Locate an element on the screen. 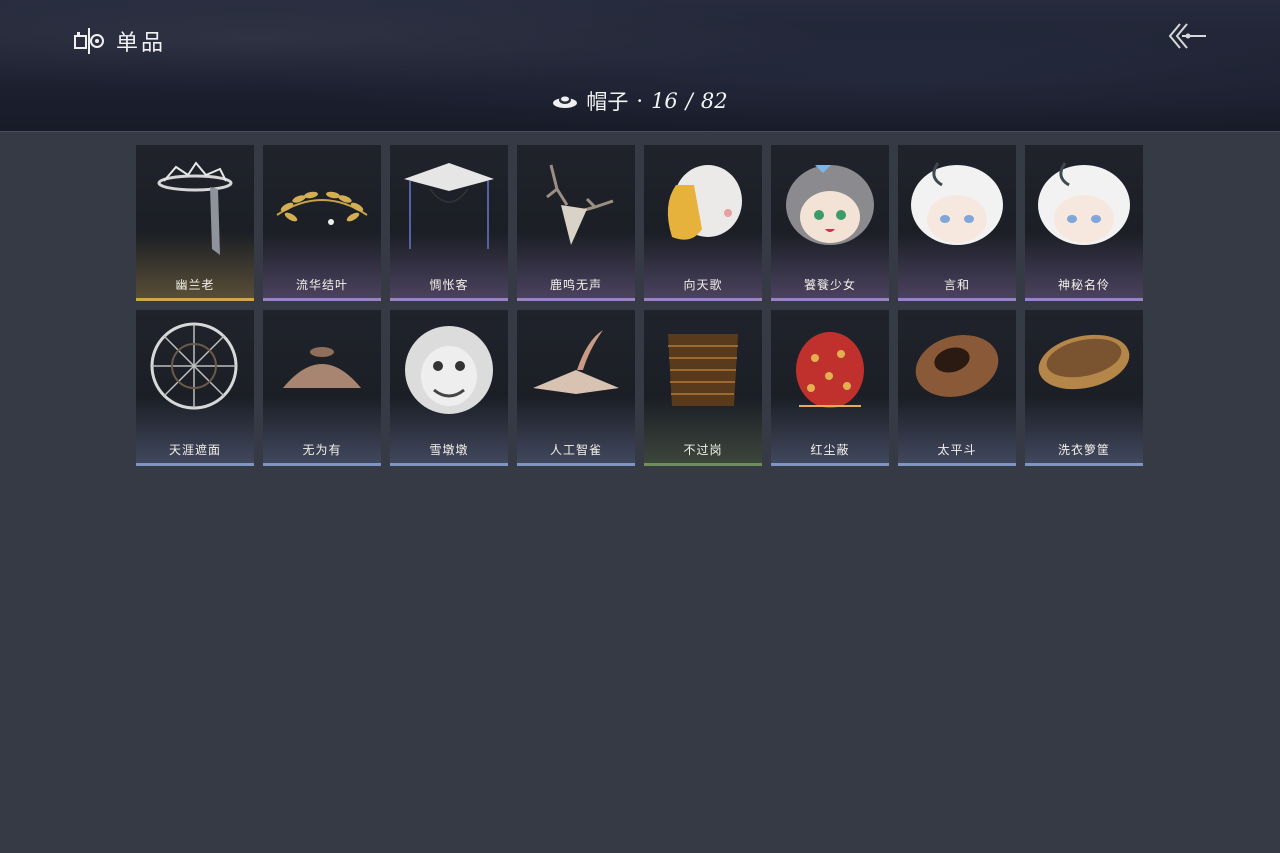  item-card: 太平斗 is located at coordinates (957, 388).